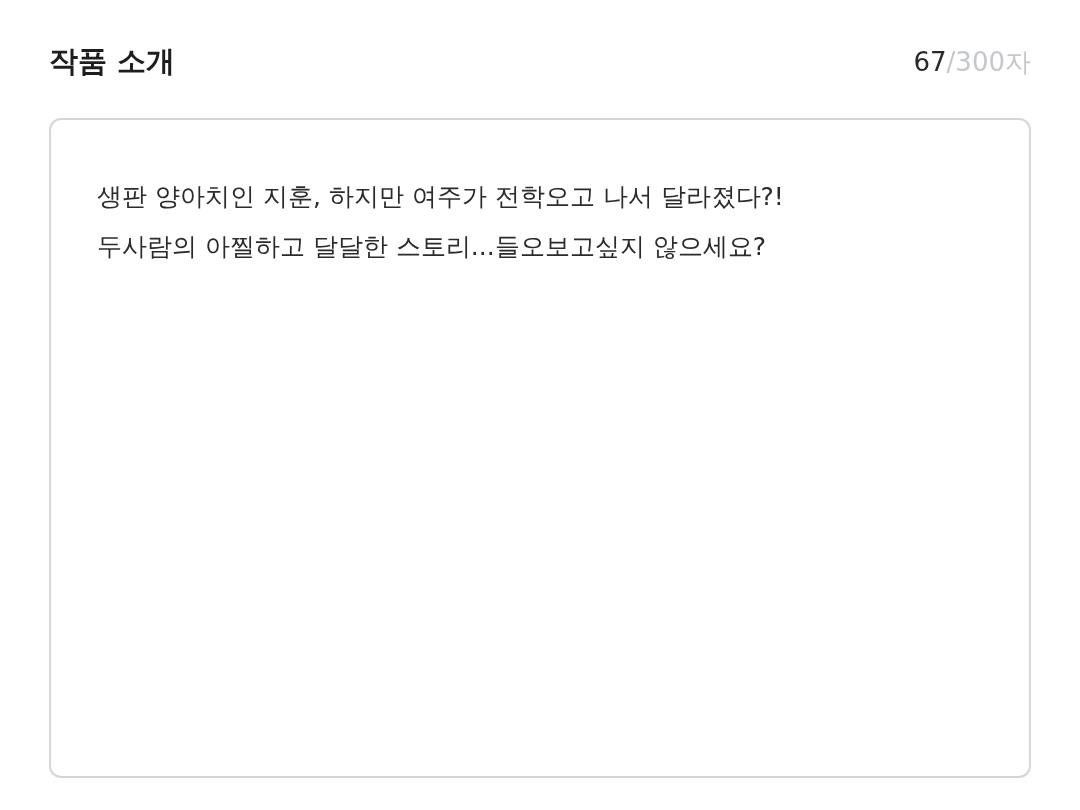 The height and width of the screenshot is (810, 1080). Describe the element at coordinates (441, 197) in the screenshot. I see `description-text-line: 생판 양아치인 지훈, 하지만 여주가 전학오고 나서 달라졌다?!` at that location.